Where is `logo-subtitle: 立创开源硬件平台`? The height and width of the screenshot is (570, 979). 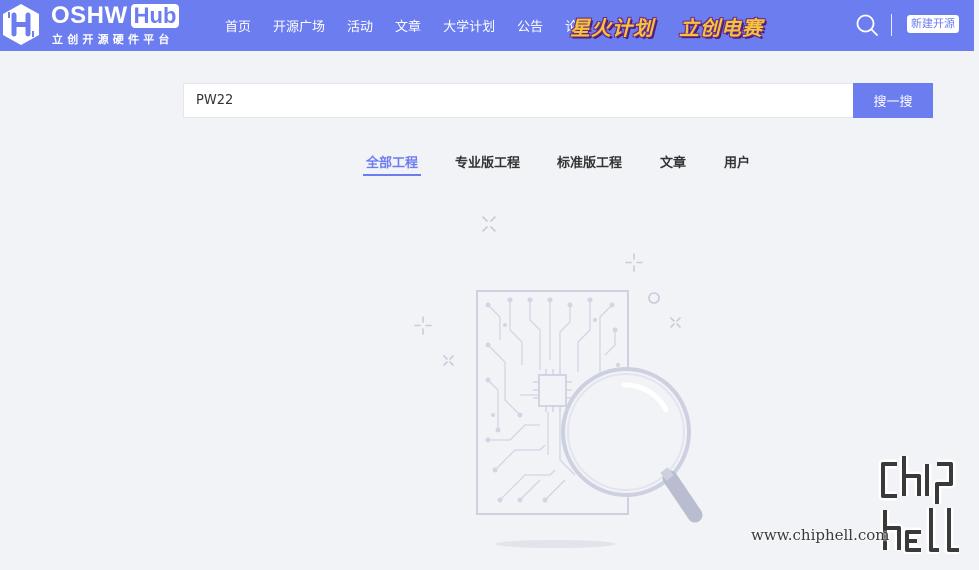 logo-subtitle: 立创开源硬件平台 is located at coordinates (113, 39).